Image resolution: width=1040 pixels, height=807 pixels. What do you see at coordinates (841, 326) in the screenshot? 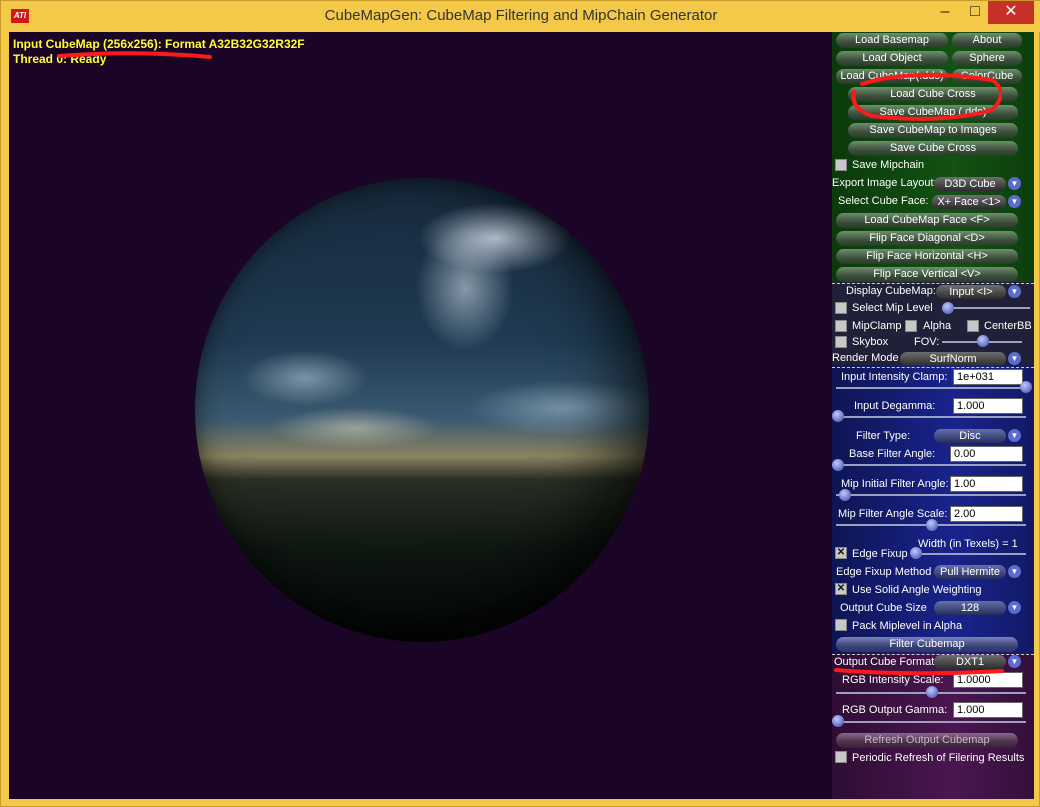
I see `mipclamp-checkbox` at bounding box center [841, 326].